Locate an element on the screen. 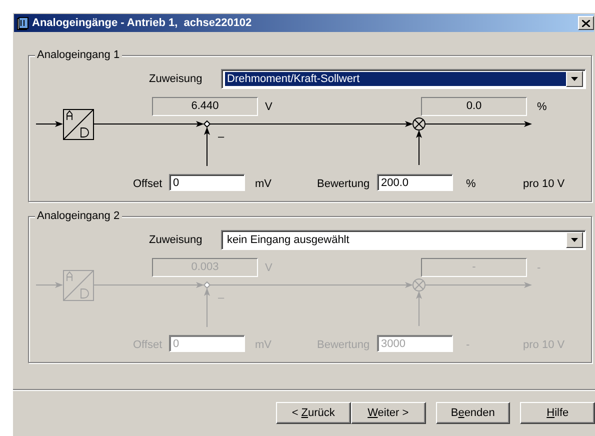 This screenshot has width=595, height=436. dialog-button: Weiter > is located at coordinates (388, 413).